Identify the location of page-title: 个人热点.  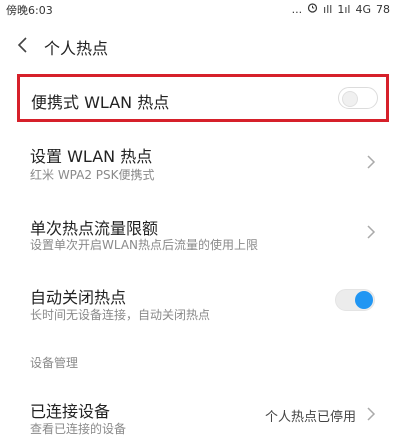
(76, 48).